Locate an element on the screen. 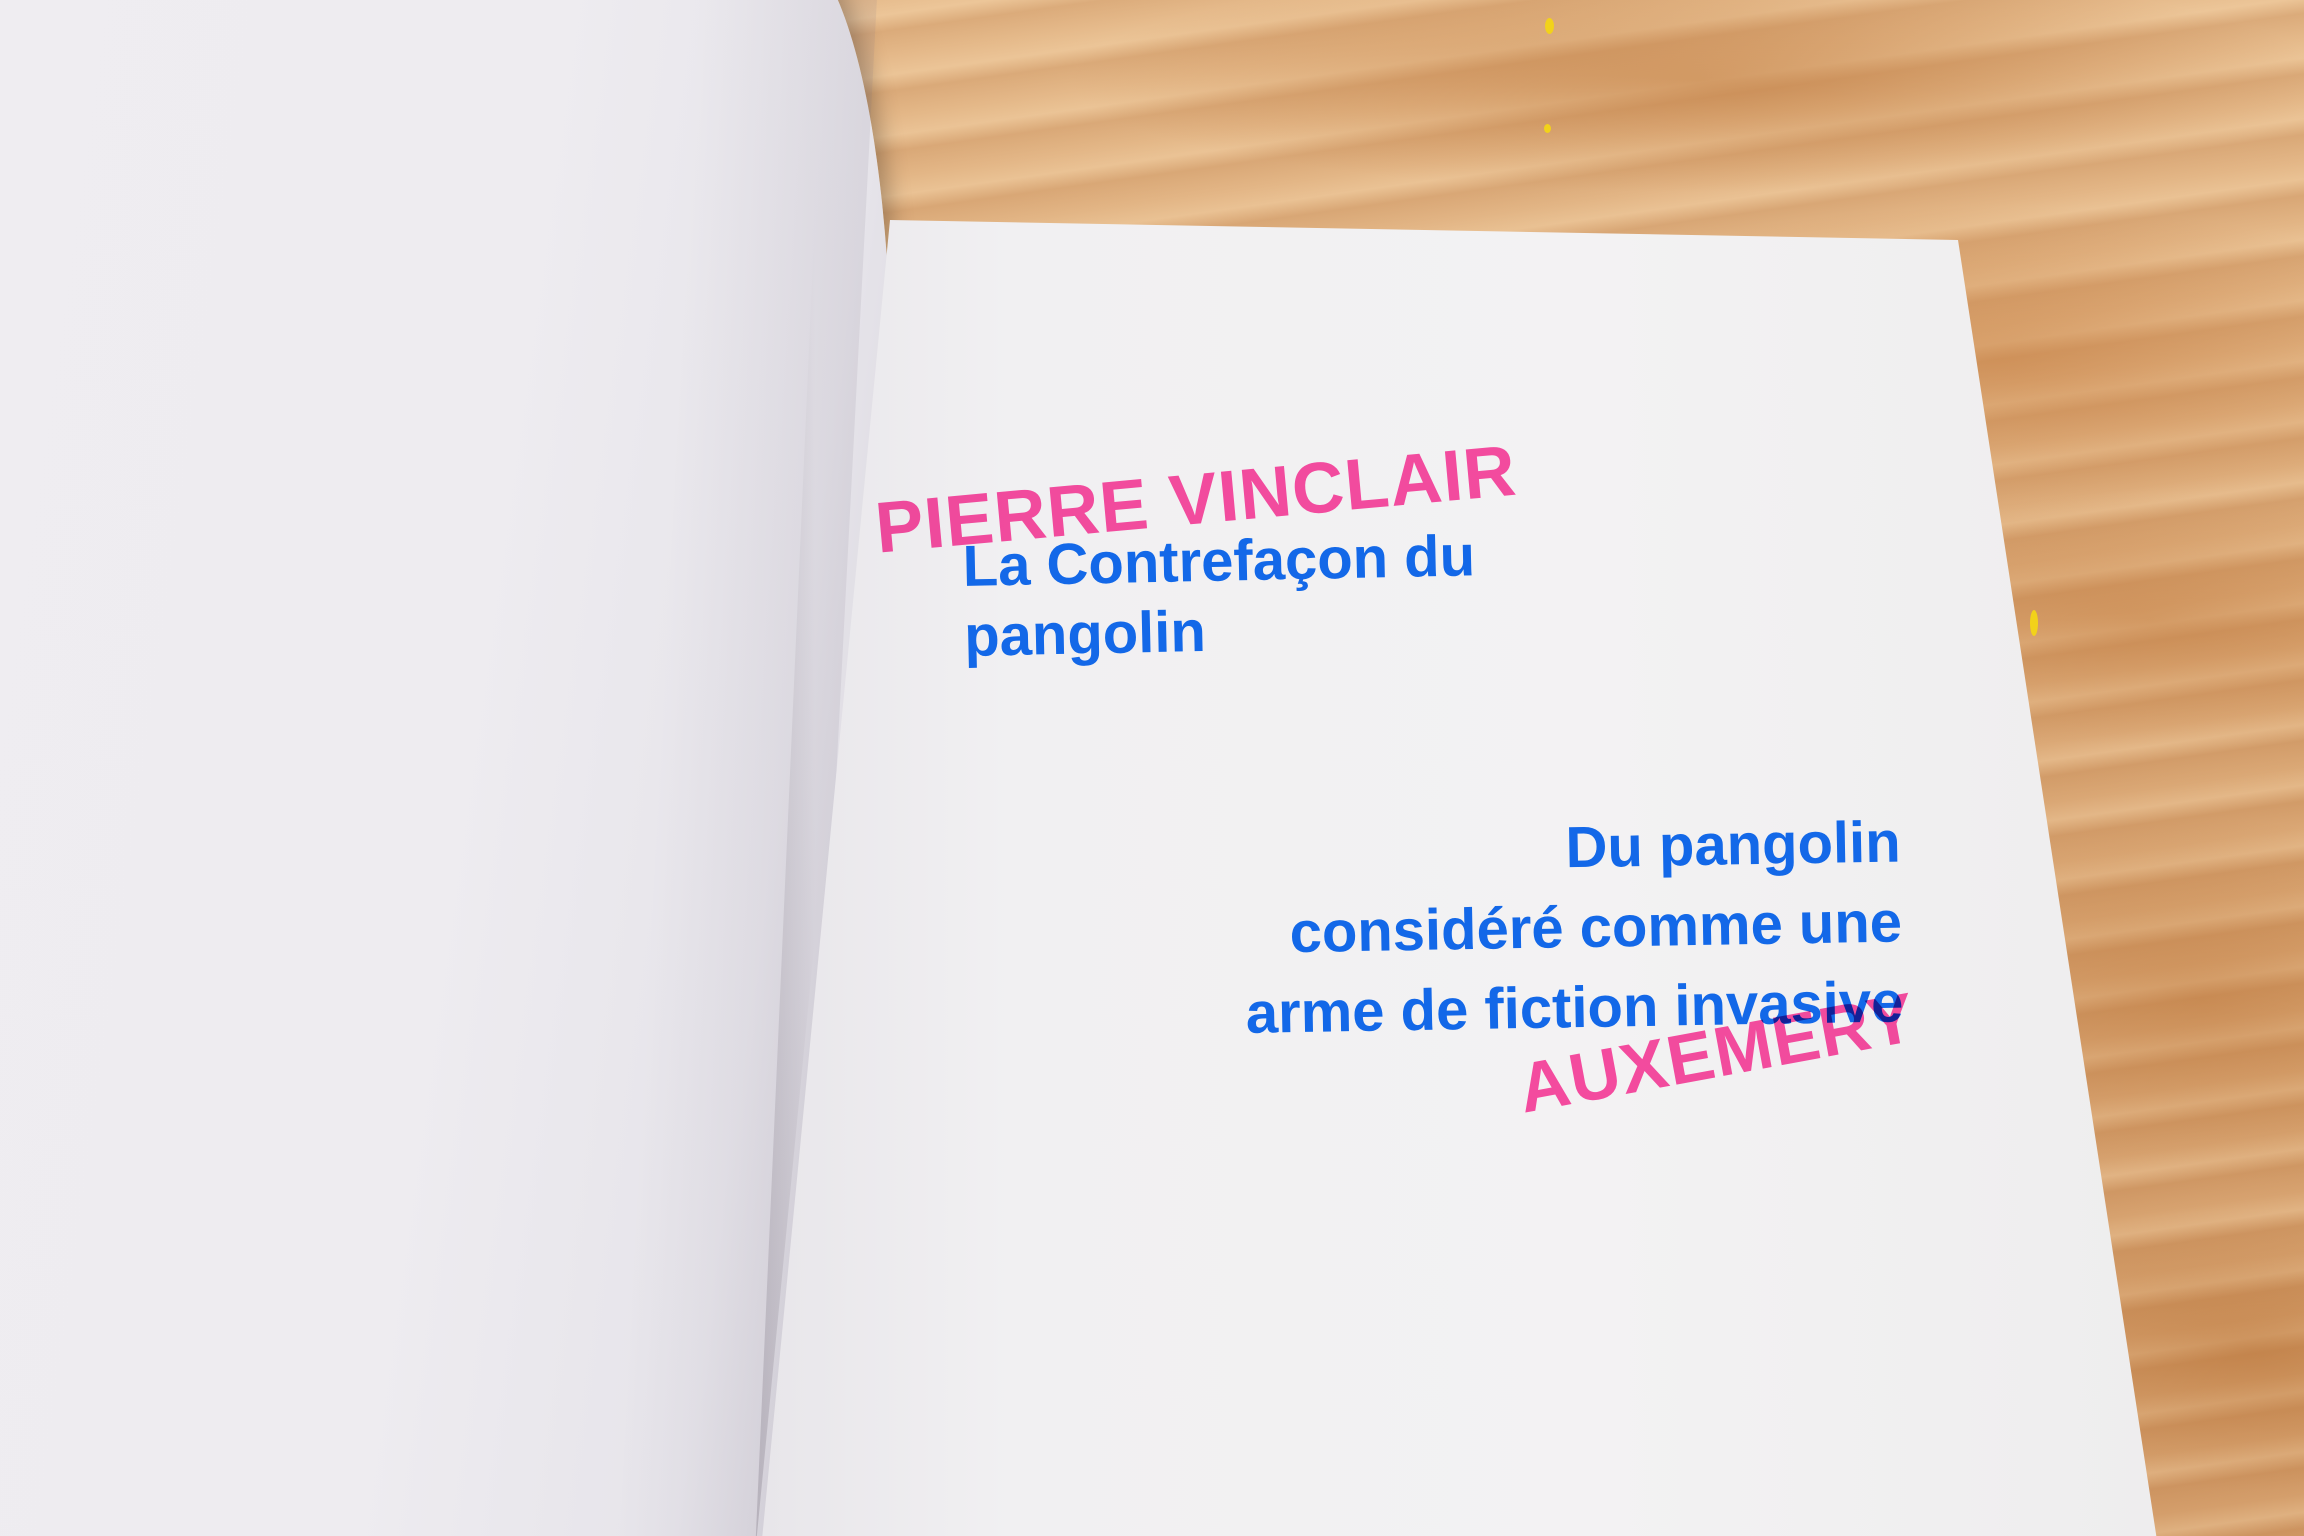 The width and height of the screenshot is (2304, 1536). book-title: La Contrefaçon du pangolin is located at coordinates (1219, 596).